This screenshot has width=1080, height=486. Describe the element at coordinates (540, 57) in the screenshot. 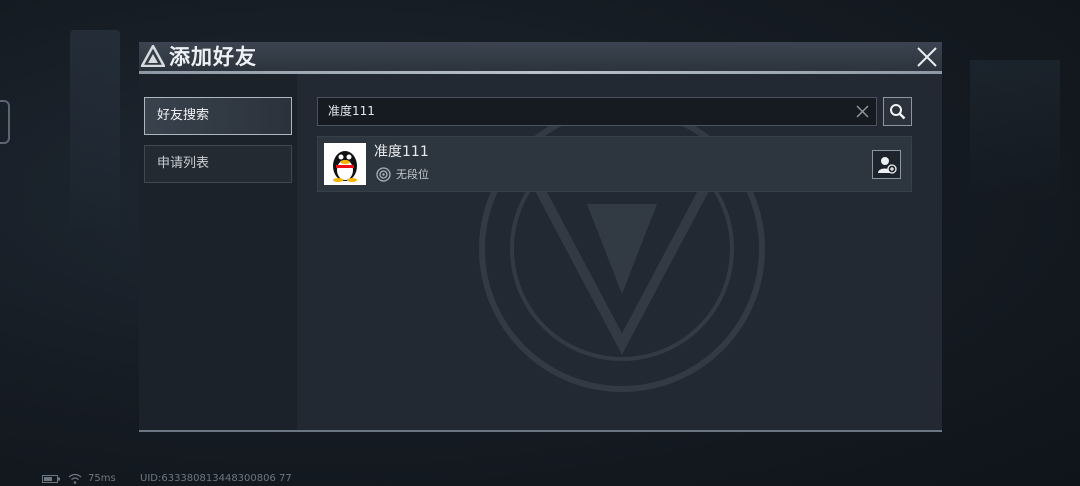

I see `dialog-title-bar: 添加好友` at that location.